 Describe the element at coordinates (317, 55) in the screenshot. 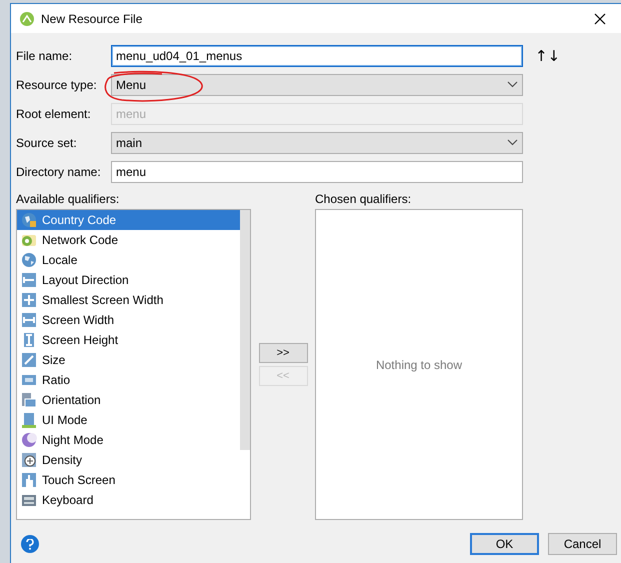

I see `input-field: menu_ud04_01_menus` at that location.